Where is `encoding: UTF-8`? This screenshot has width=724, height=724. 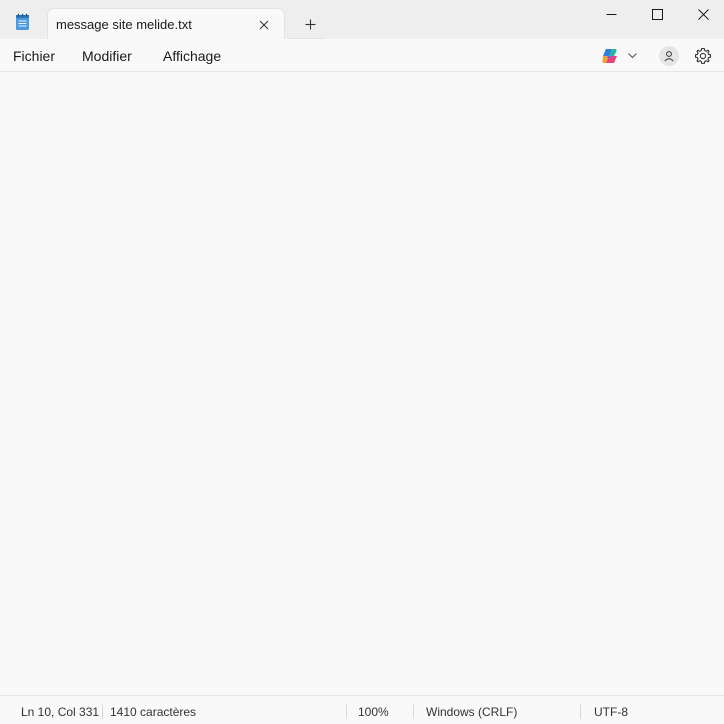
encoding: UTF-8 is located at coordinates (611, 712).